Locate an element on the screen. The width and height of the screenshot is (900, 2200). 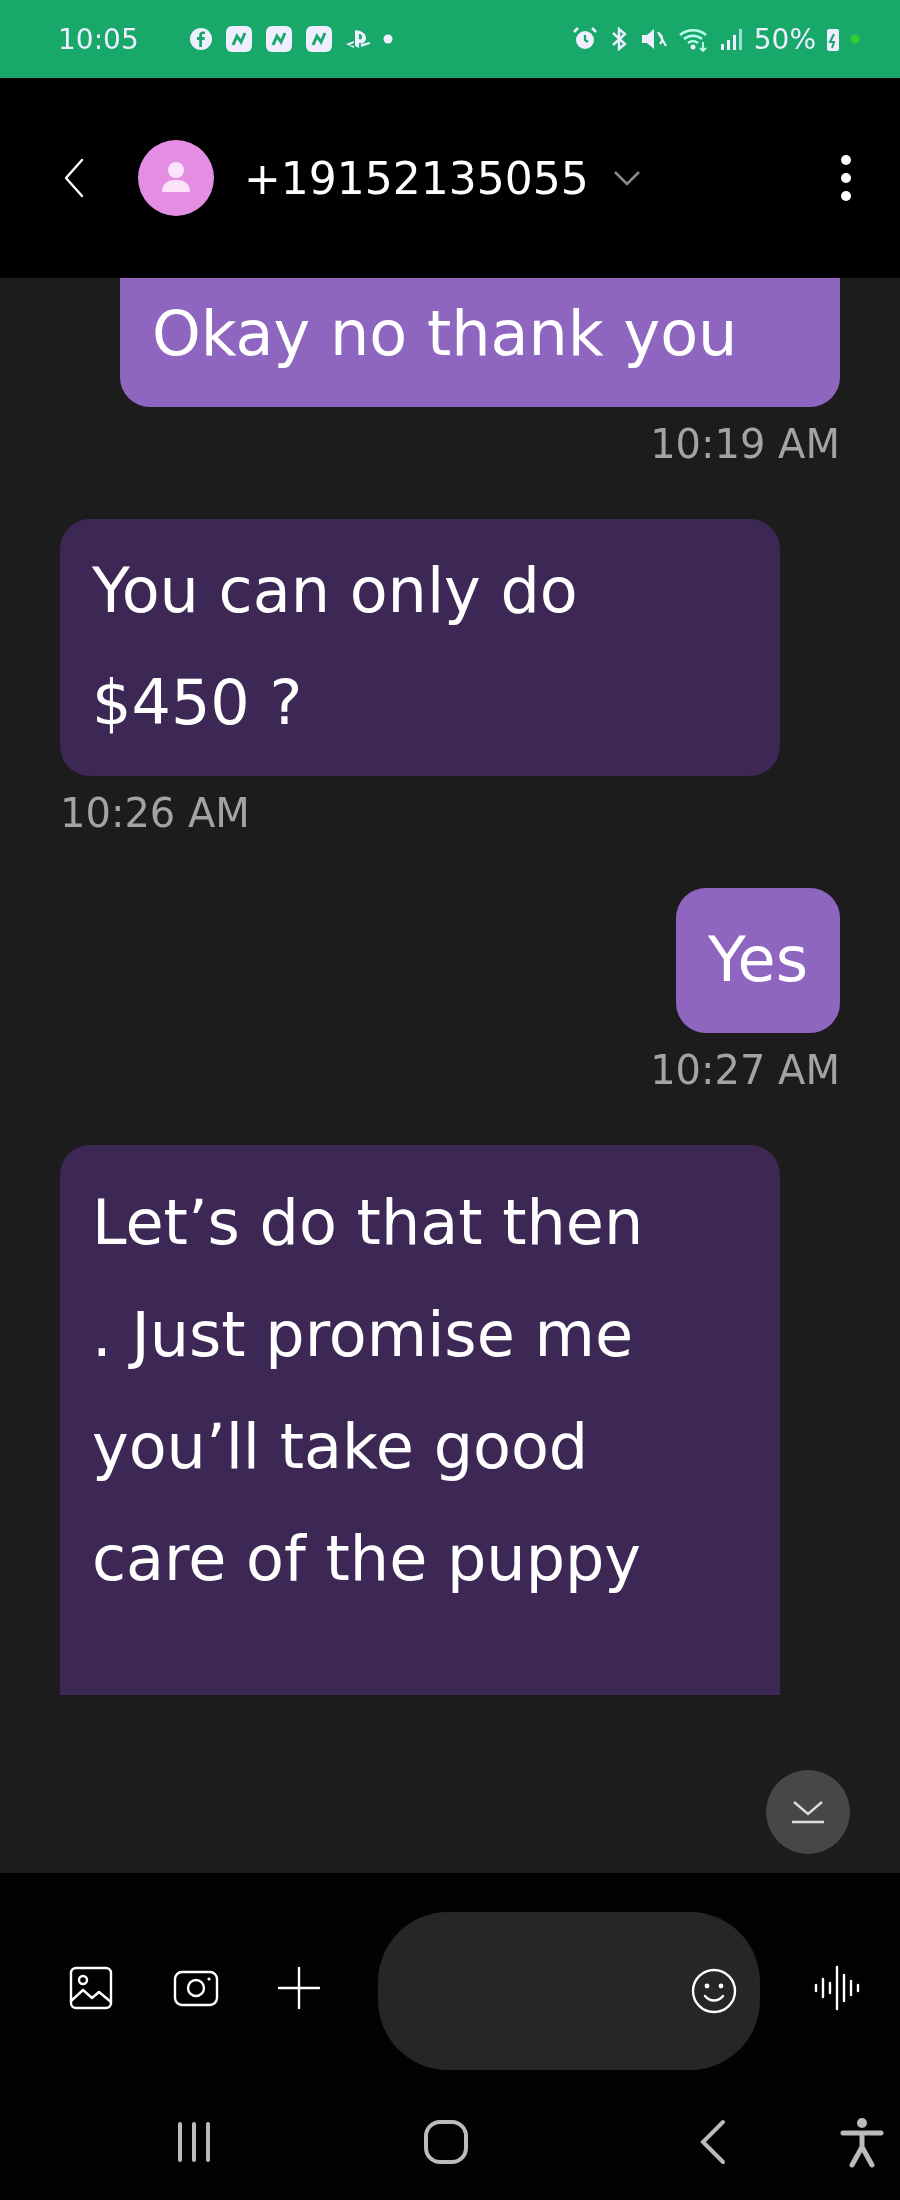
gallery-icon is located at coordinates (91, 1988).